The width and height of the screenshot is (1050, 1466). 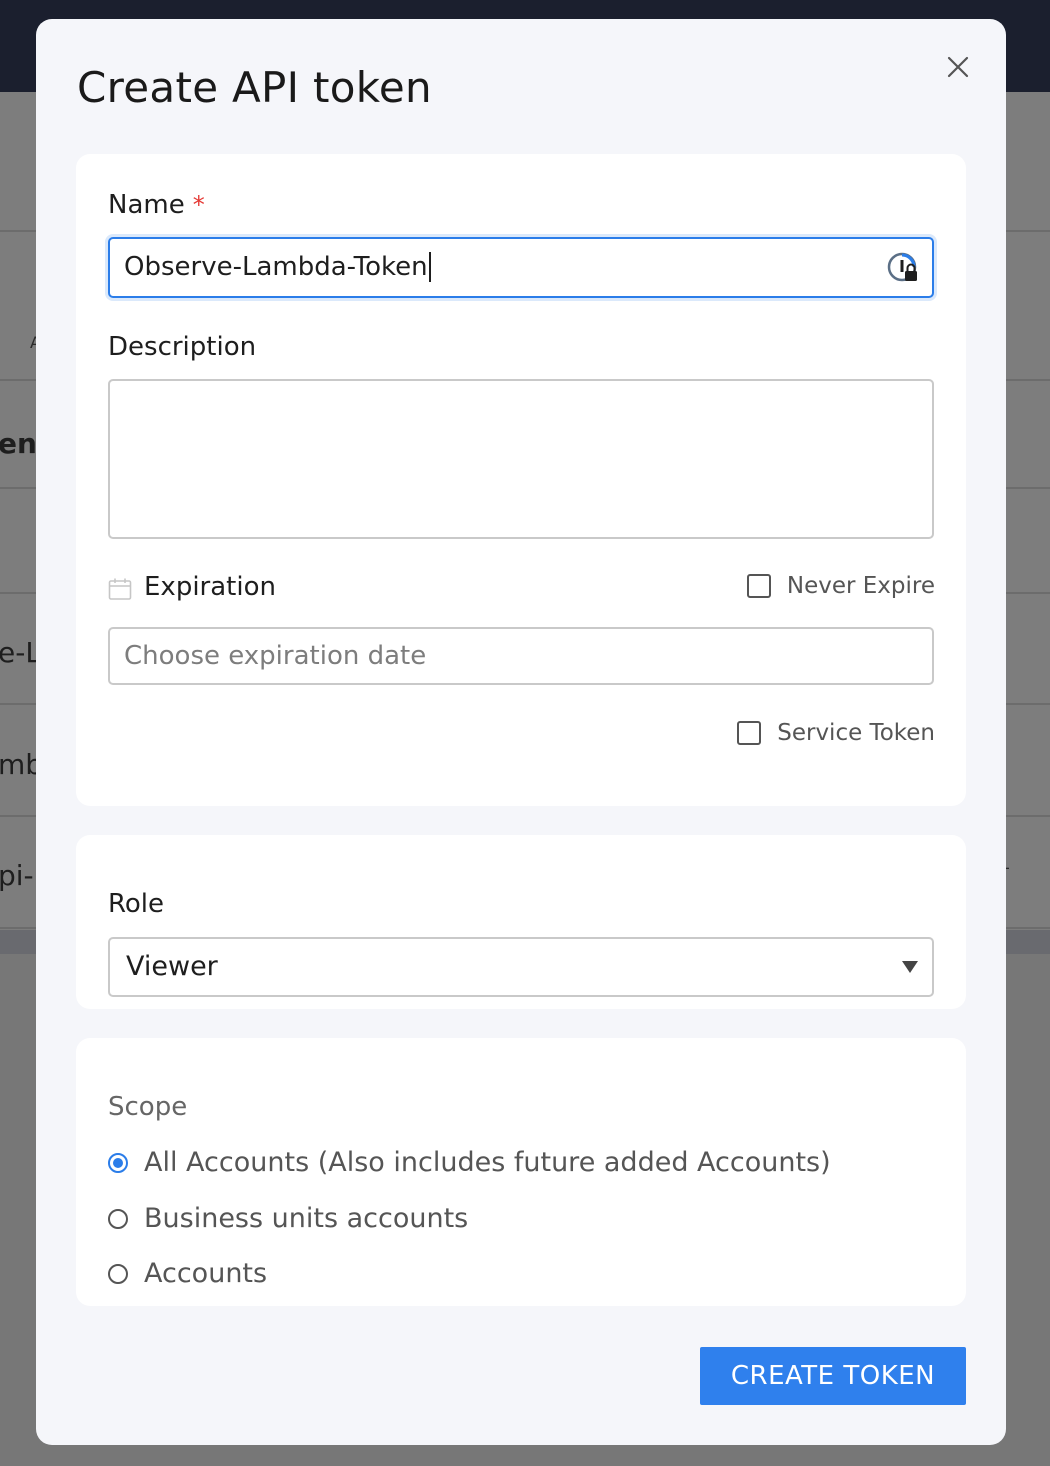 I want to click on scope-label: Scope, so click(x=148, y=1107).